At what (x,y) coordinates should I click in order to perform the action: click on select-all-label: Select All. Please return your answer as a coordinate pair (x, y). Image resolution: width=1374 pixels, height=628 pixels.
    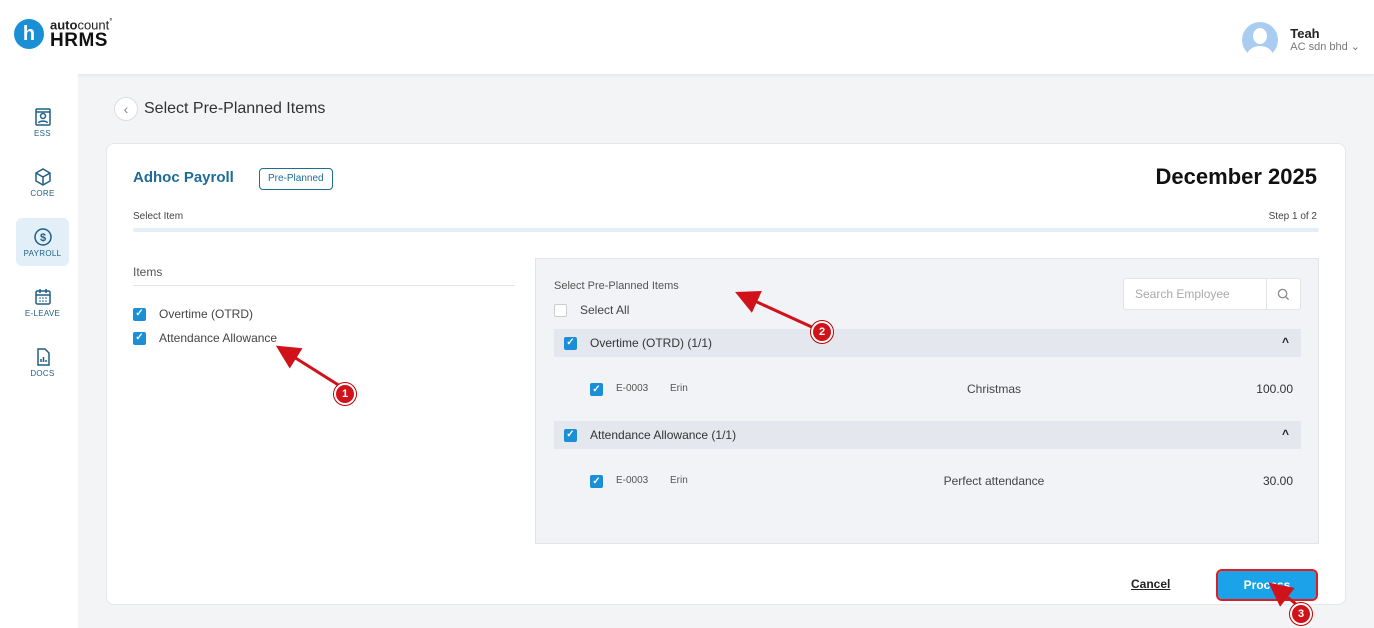
    Looking at the image, I should click on (605, 310).